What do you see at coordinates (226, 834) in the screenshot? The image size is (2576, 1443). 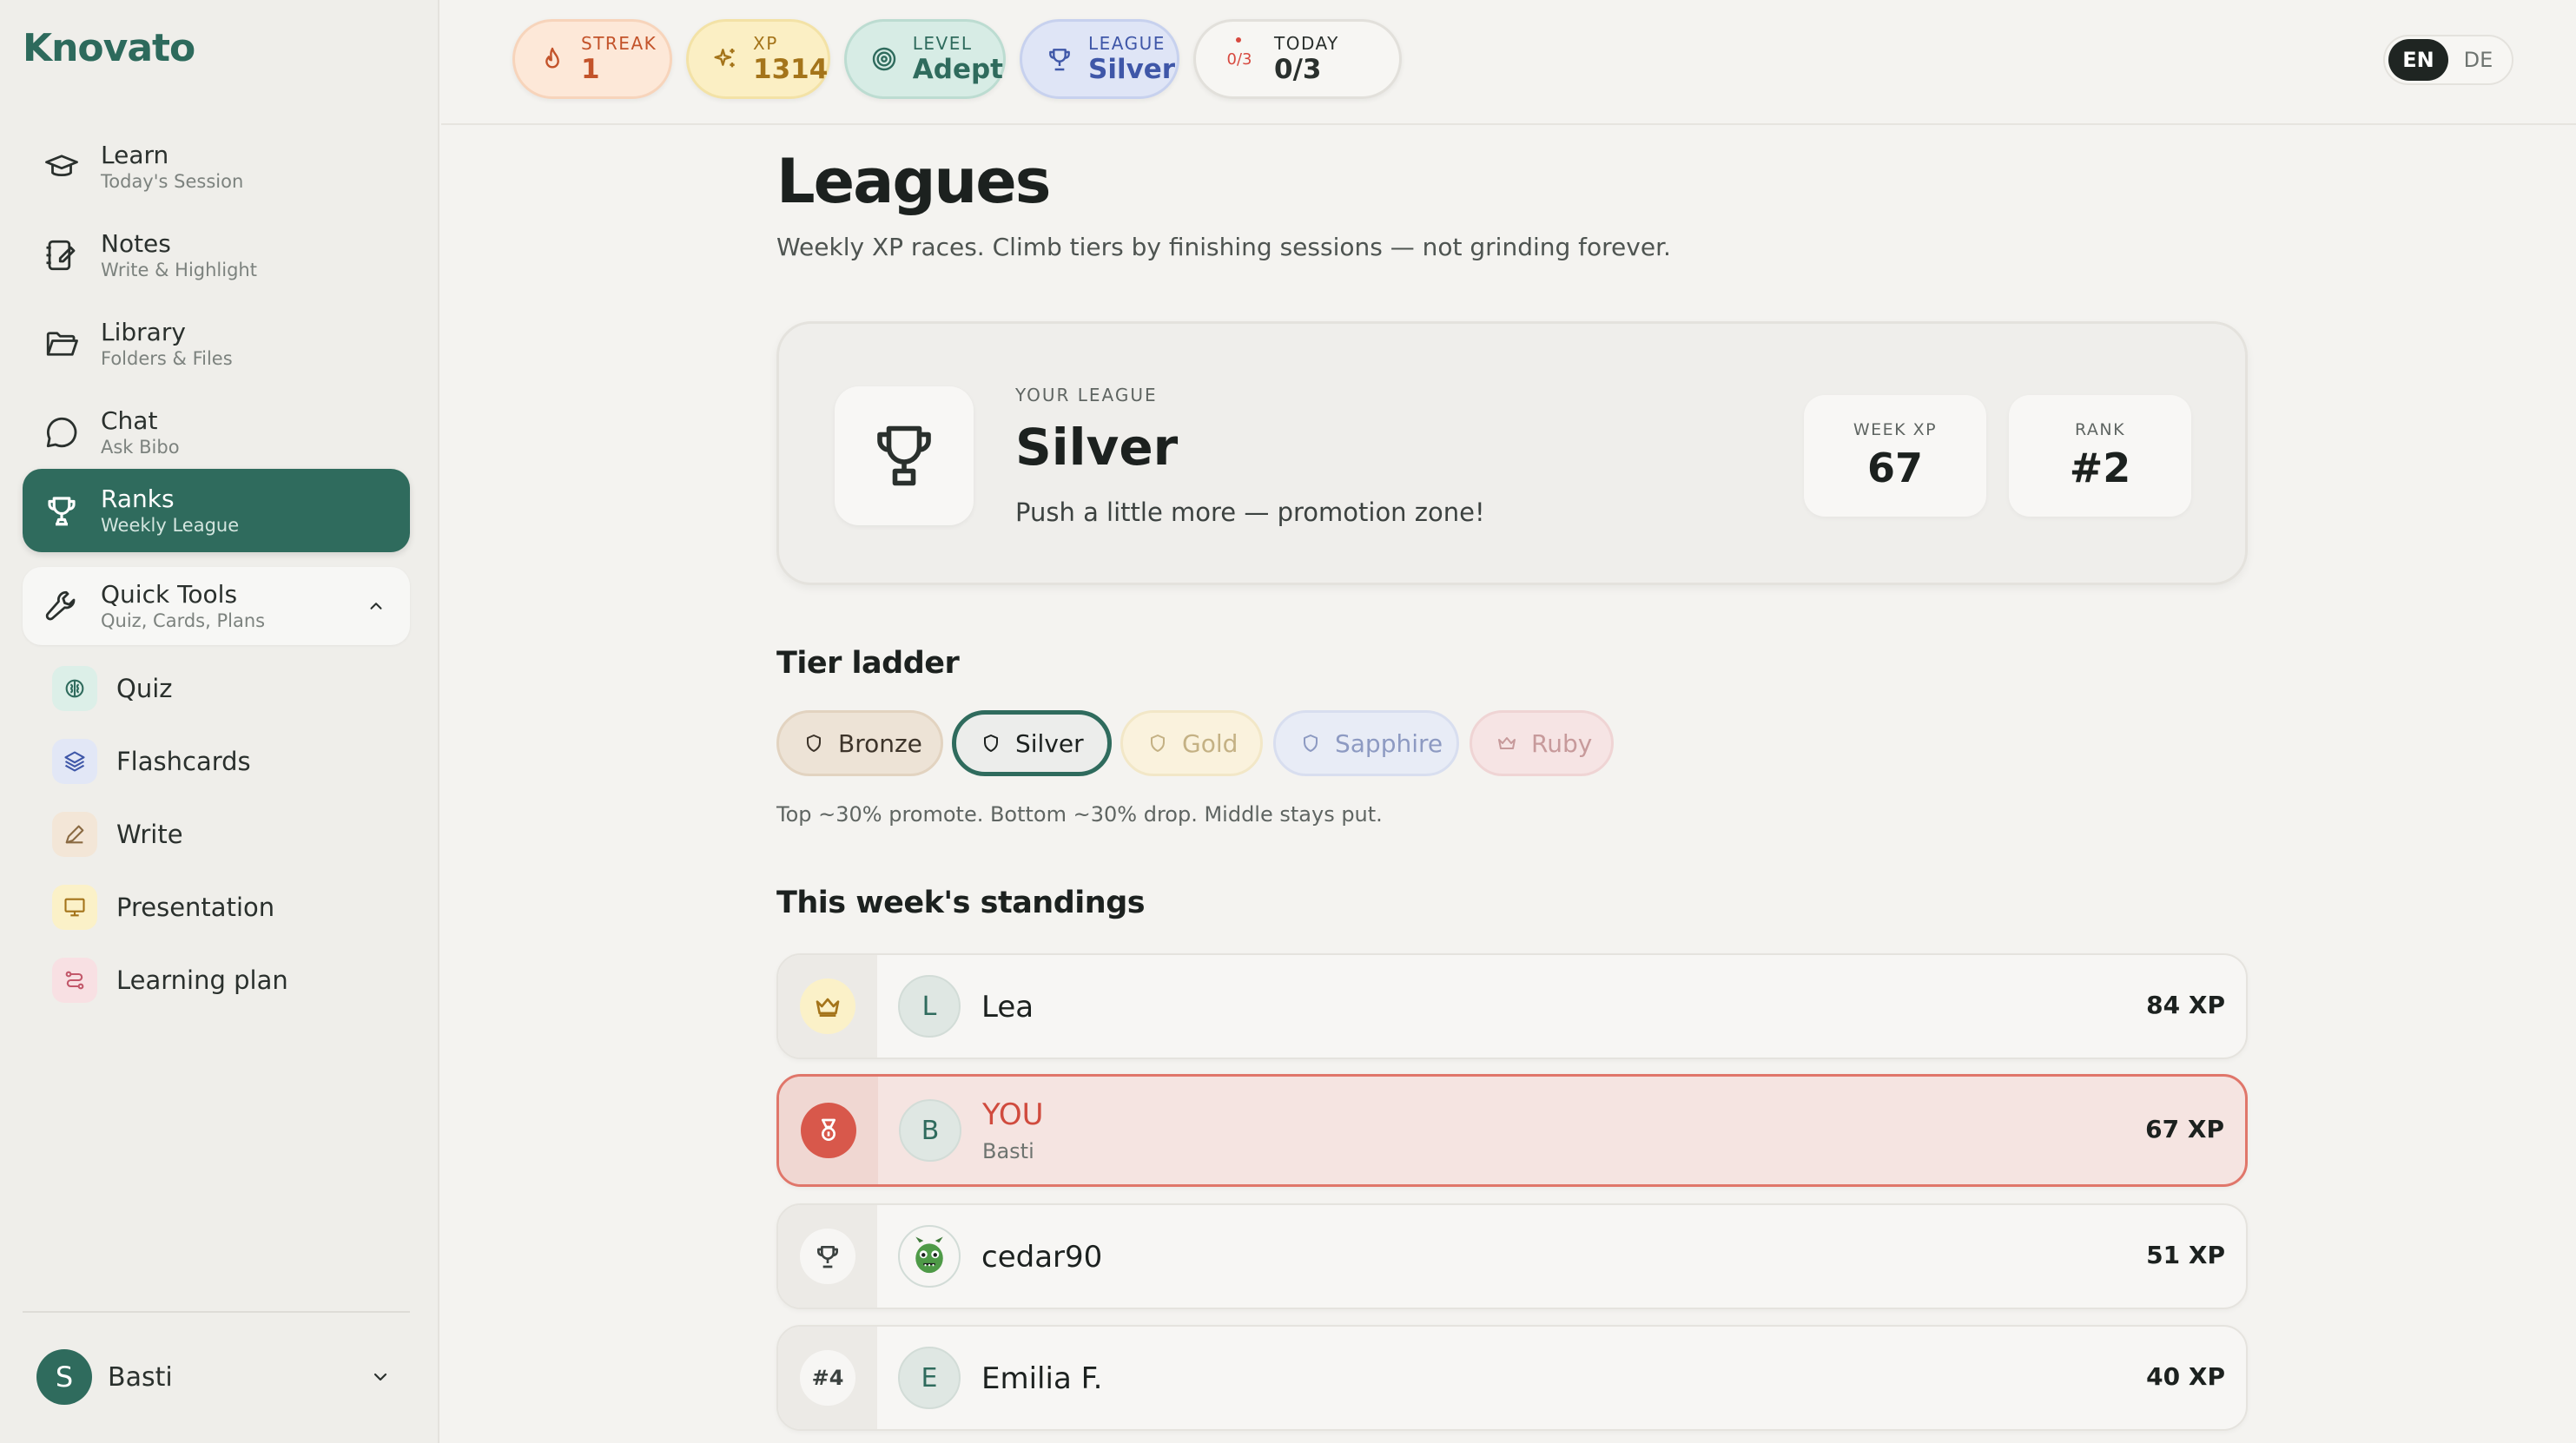 I see `tool-item-write: Write` at bounding box center [226, 834].